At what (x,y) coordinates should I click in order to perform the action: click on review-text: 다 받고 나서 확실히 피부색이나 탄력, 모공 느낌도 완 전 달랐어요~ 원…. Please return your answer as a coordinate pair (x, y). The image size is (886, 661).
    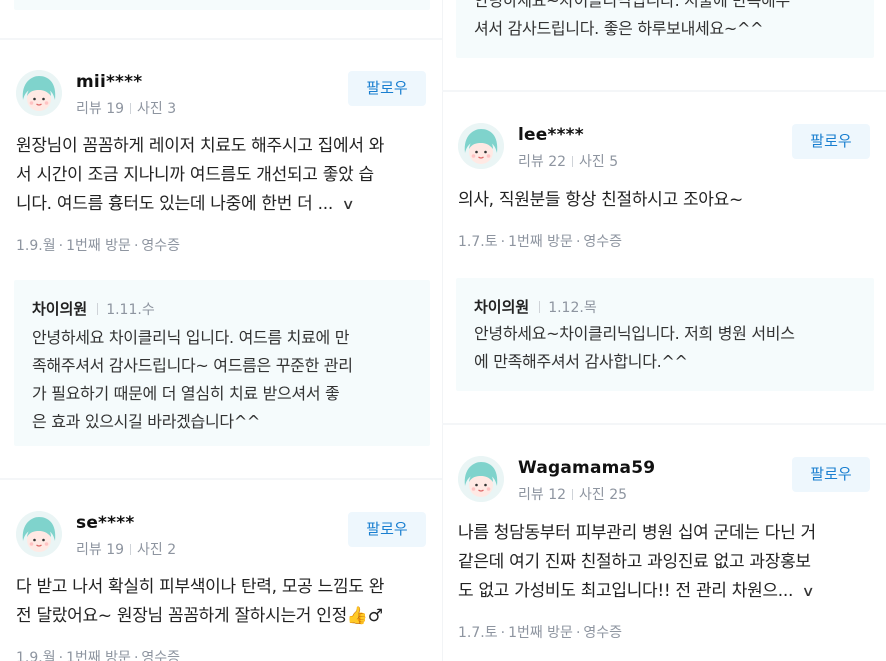
    Looking at the image, I should click on (223, 602).